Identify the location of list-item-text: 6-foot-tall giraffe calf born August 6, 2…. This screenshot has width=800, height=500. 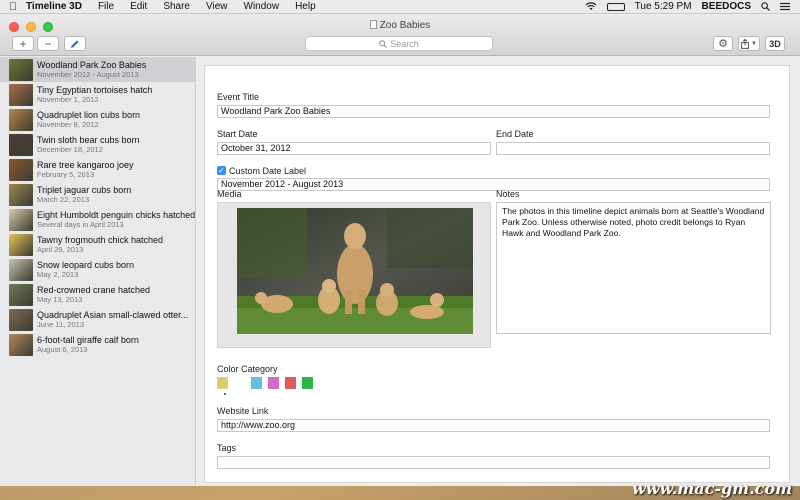
(88, 344).